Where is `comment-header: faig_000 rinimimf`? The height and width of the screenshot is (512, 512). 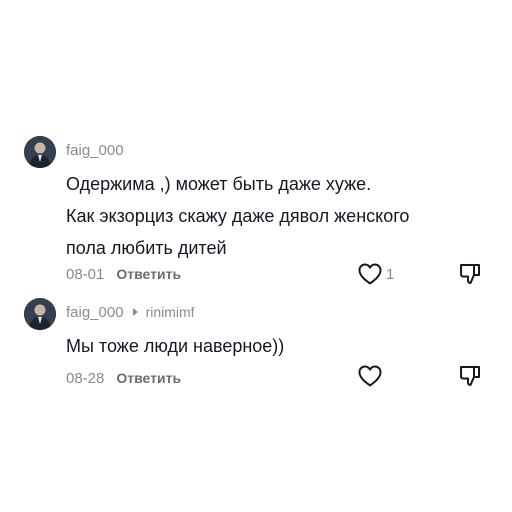 comment-header: faig_000 rinimimf is located at coordinates (130, 312).